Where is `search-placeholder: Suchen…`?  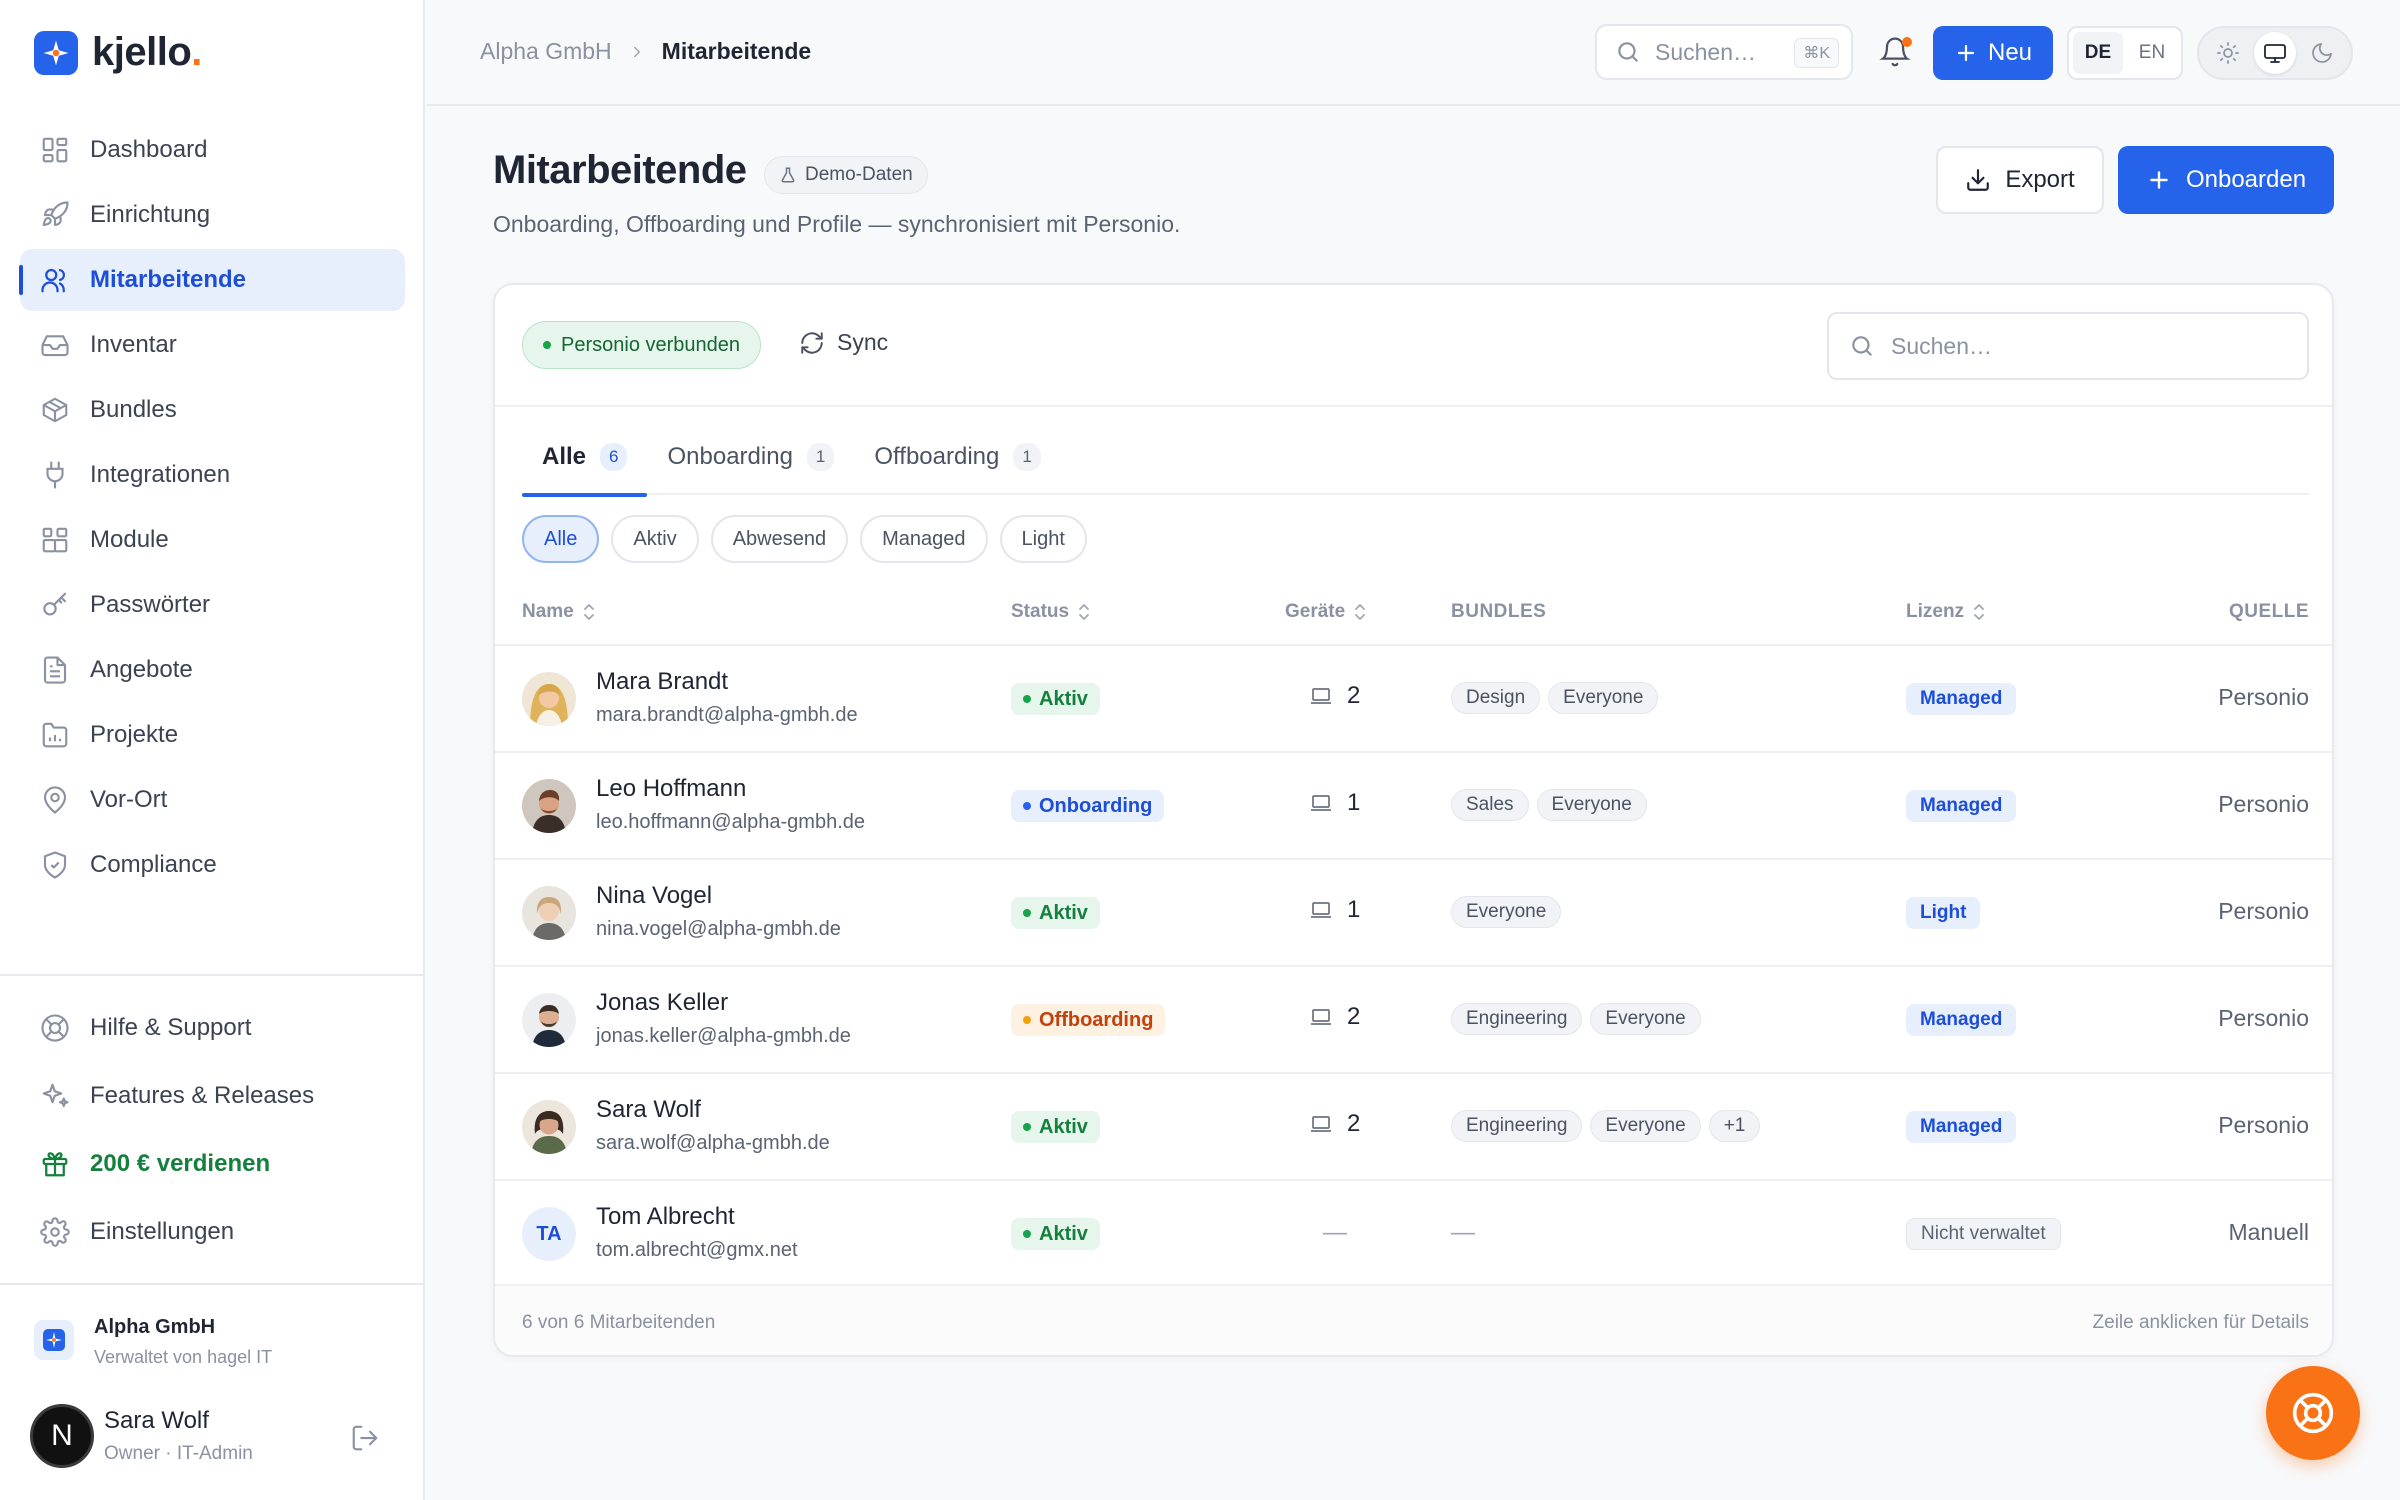
search-placeholder: Suchen… is located at coordinates (1706, 51).